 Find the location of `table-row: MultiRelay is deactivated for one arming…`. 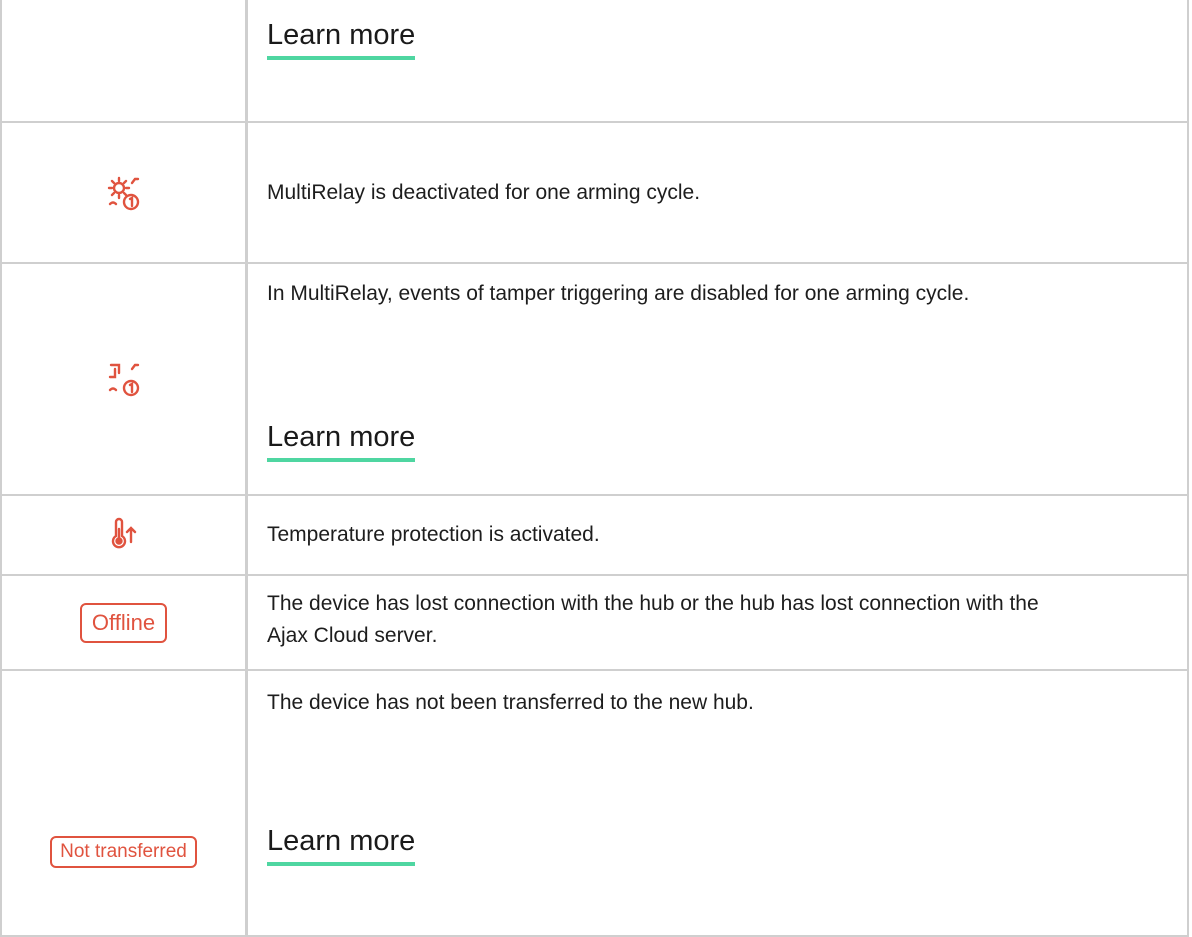

table-row: MultiRelay is deactivated for one arming… is located at coordinates (594, 193).